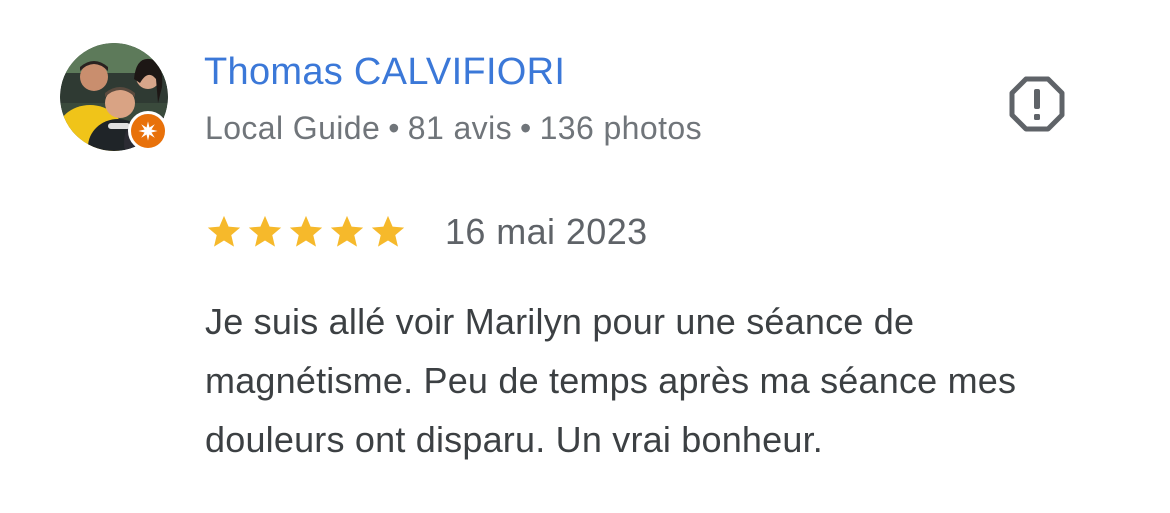  What do you see at coordinates (620, 128) in the screenshot?
I see `author-photos-count: 136 photos` at bounding box center [620, 128].